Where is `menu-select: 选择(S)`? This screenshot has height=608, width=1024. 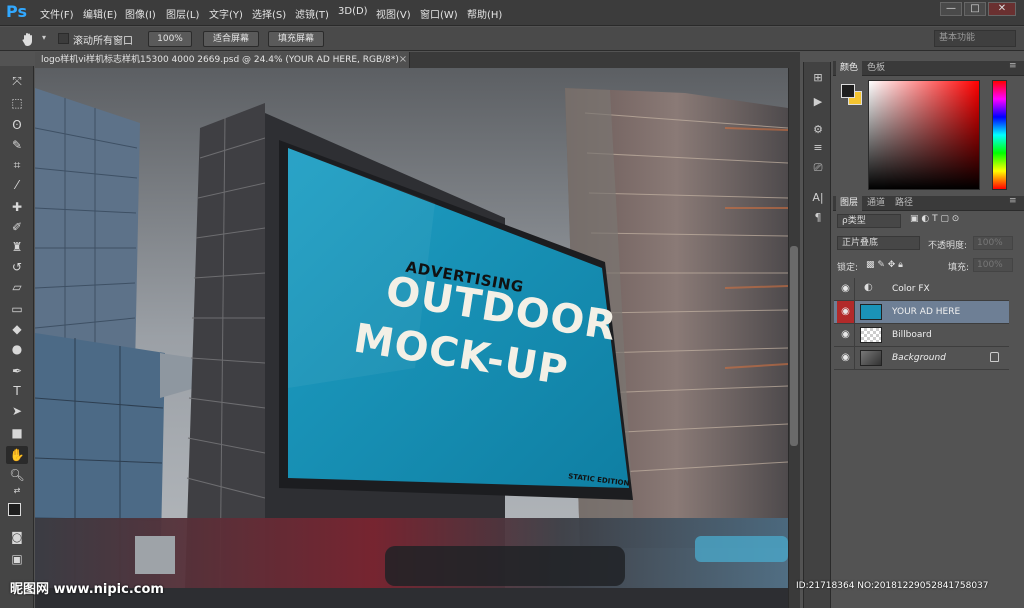
menu-select: 选择(S) is located at coordinates (269, 13).